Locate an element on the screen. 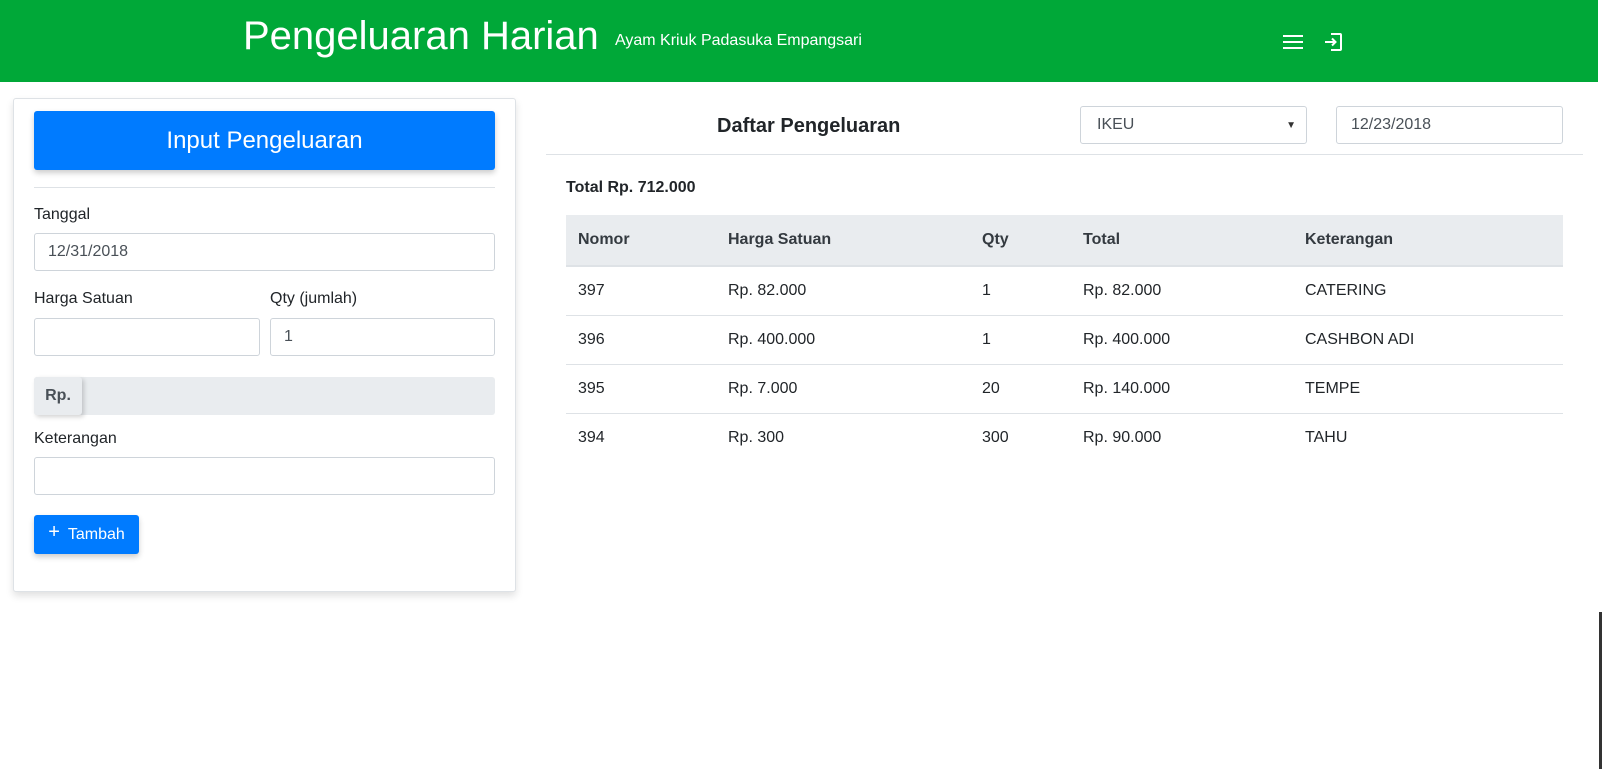 This screenshot has width=1602, height=769. keterangan-label: Keterangan is located at coordinates (75, 438).